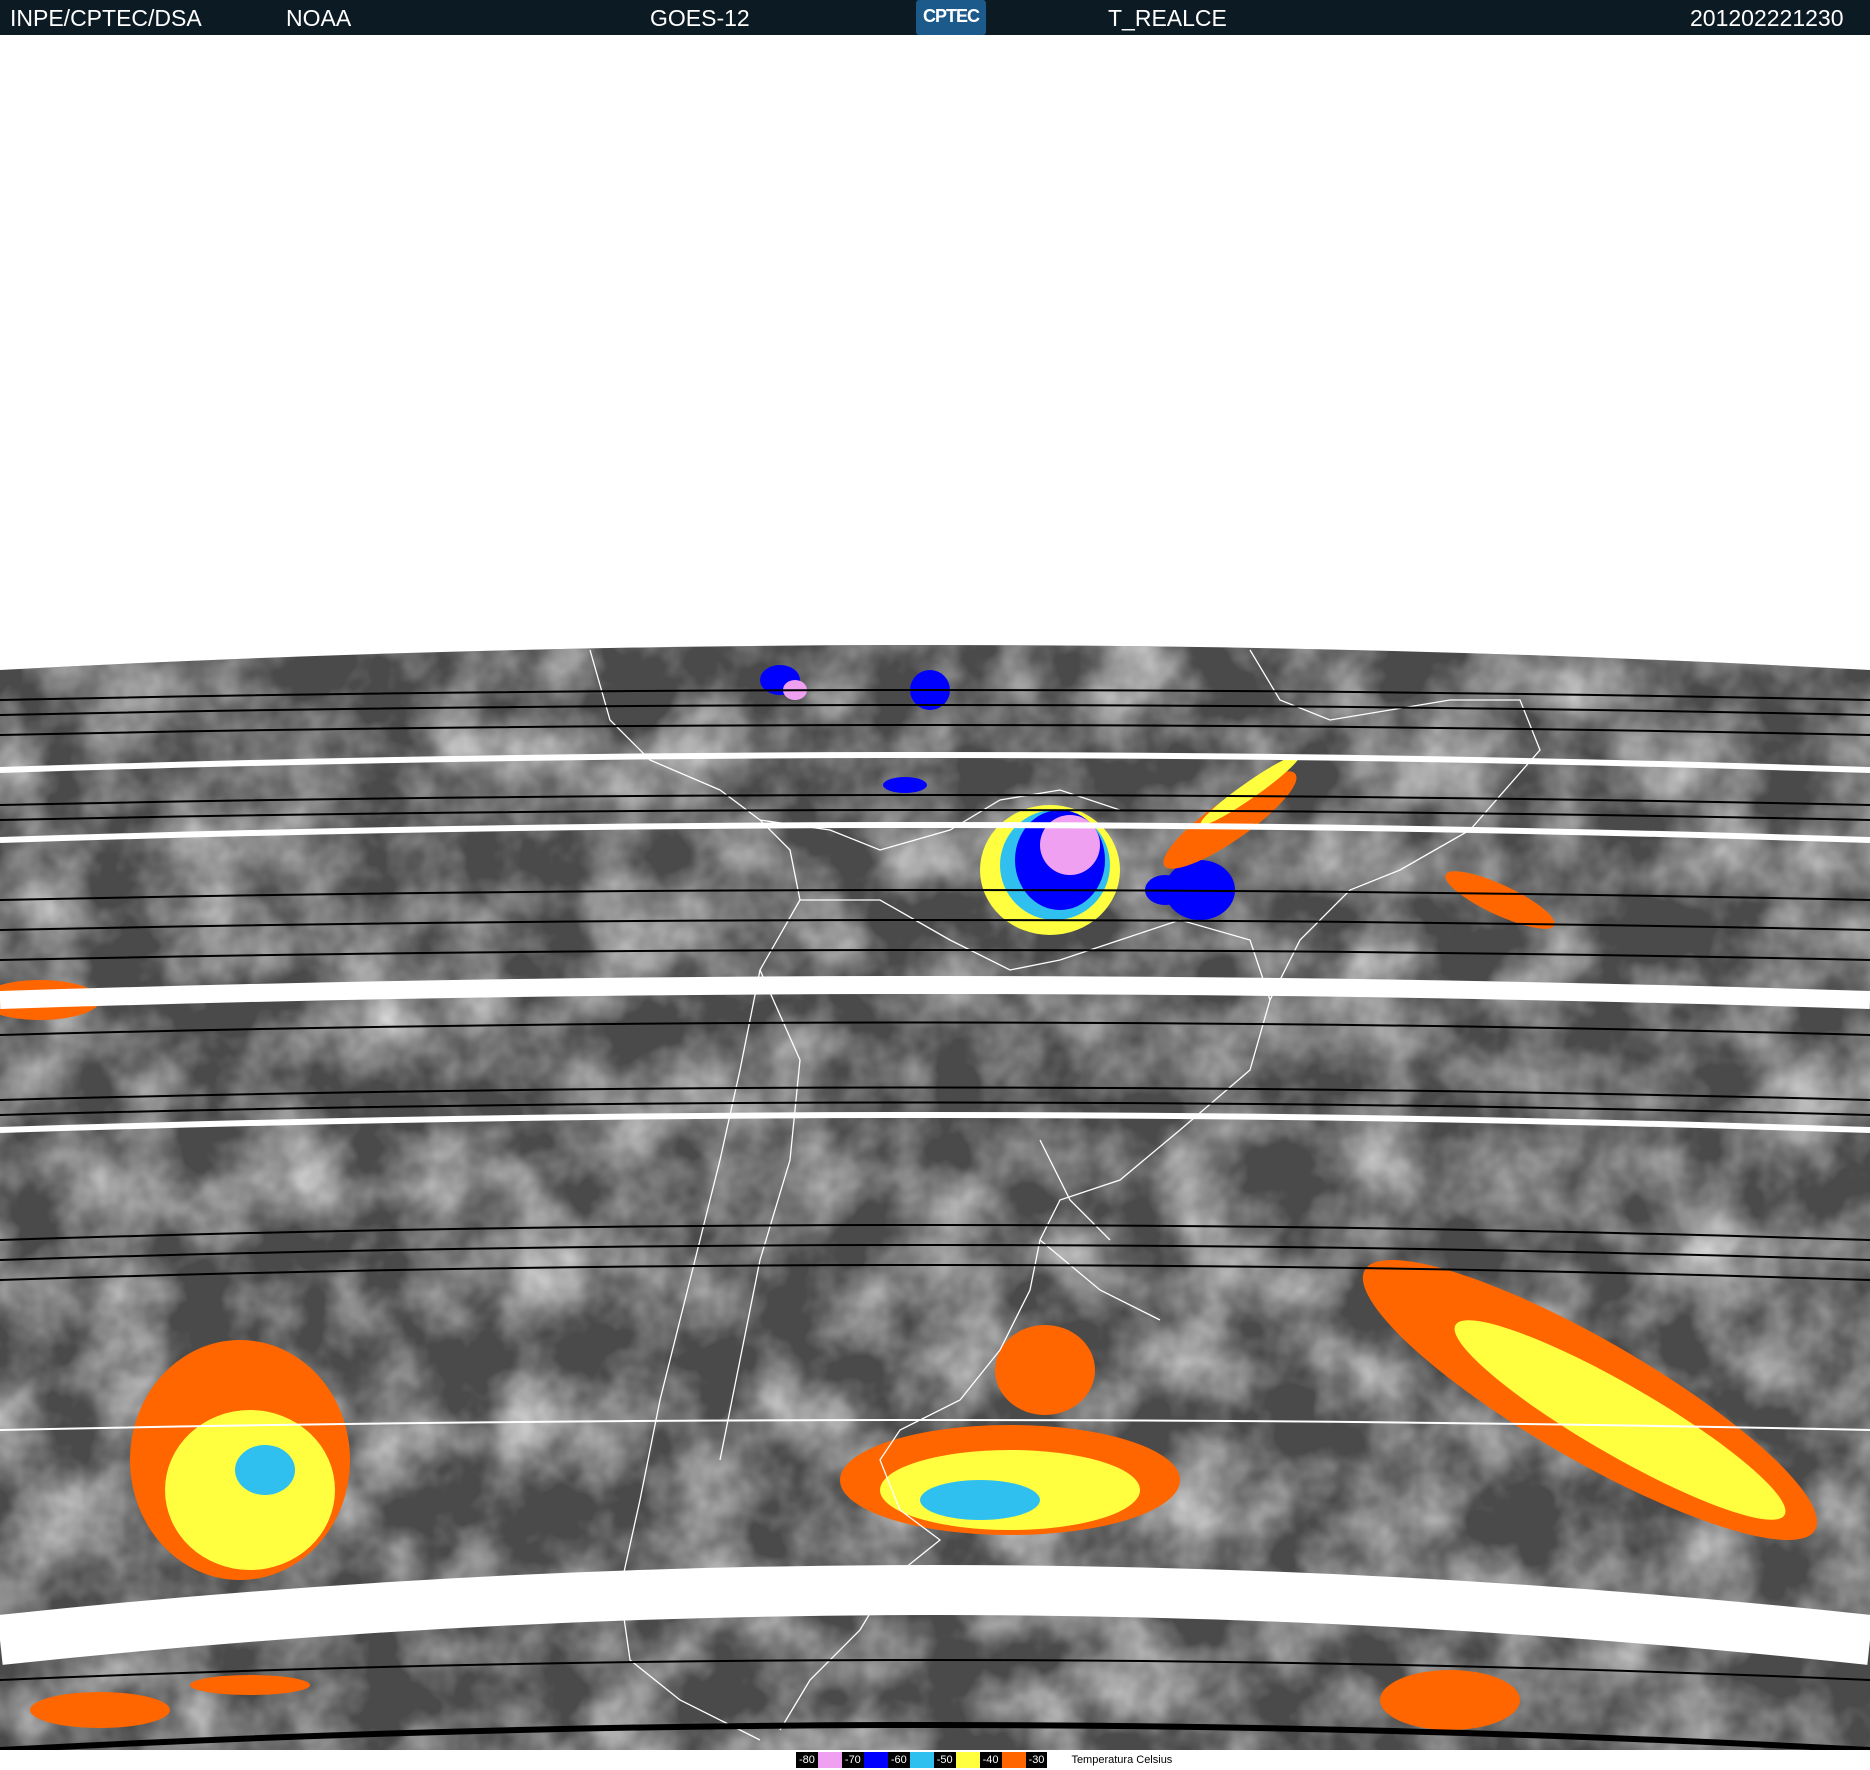  I want to click on legend-label: -70, so click(852, 1760).